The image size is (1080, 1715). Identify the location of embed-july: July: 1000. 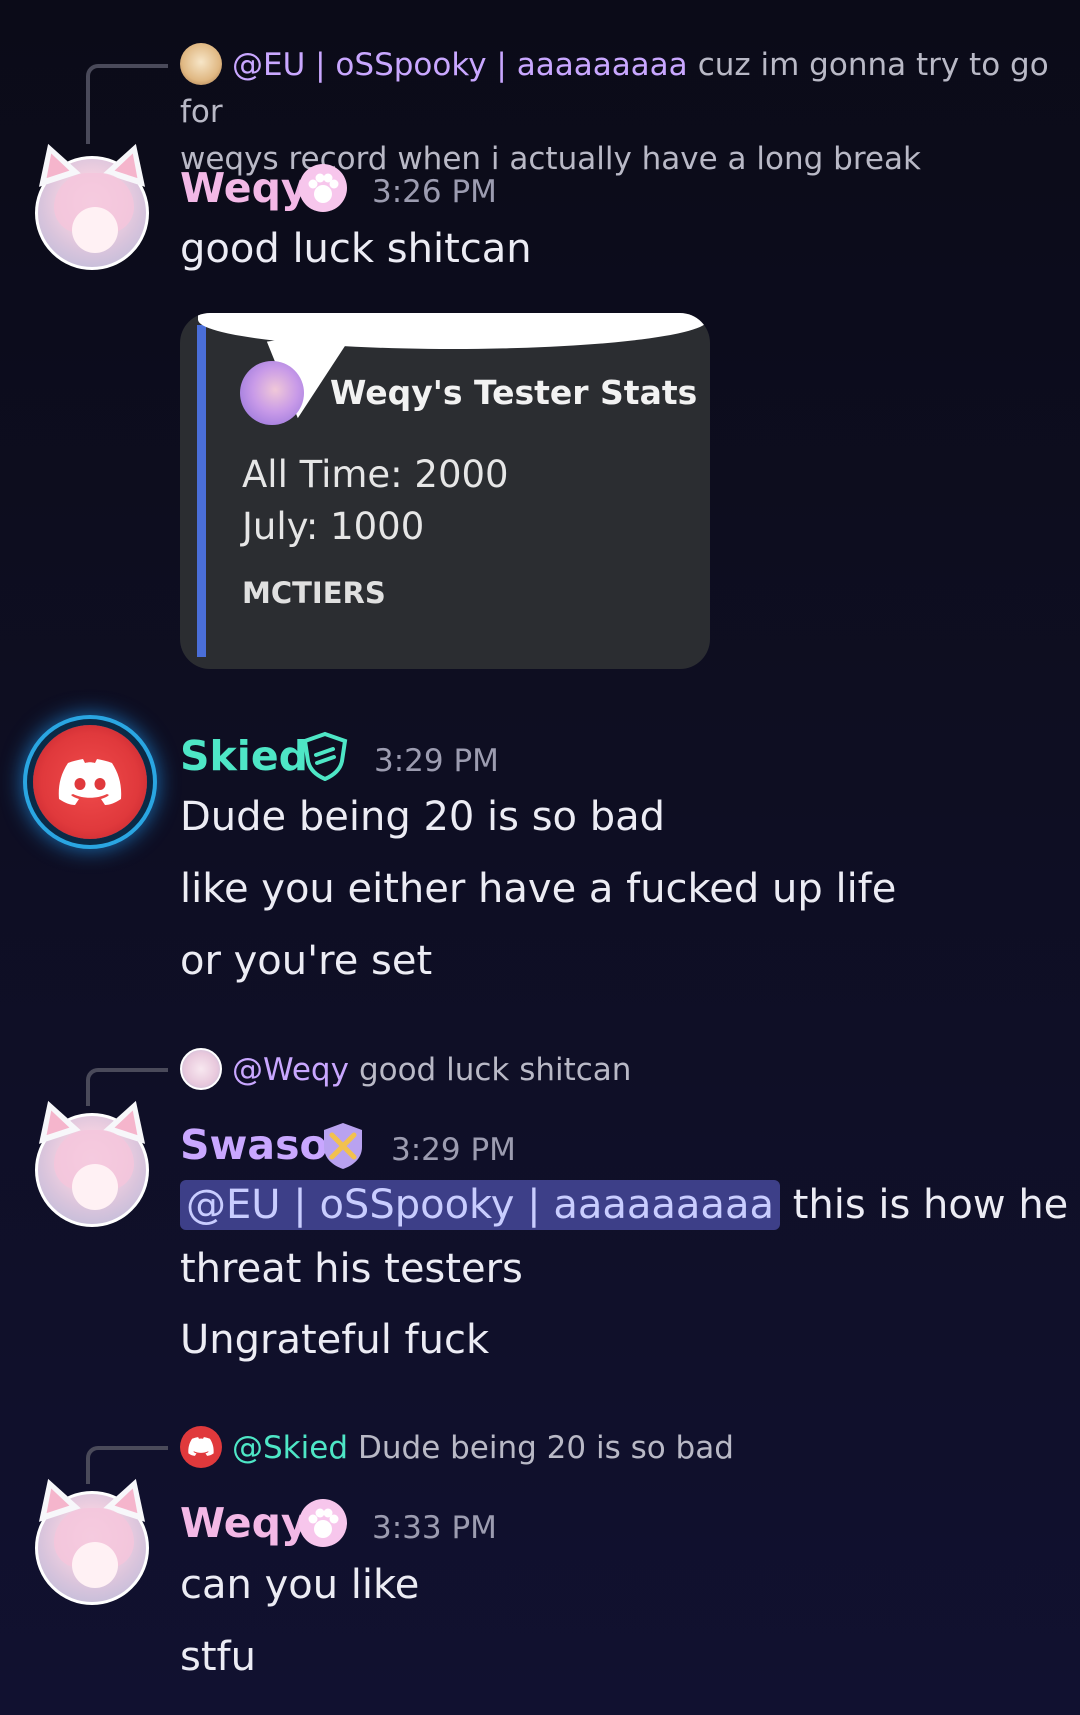
(333, 526).